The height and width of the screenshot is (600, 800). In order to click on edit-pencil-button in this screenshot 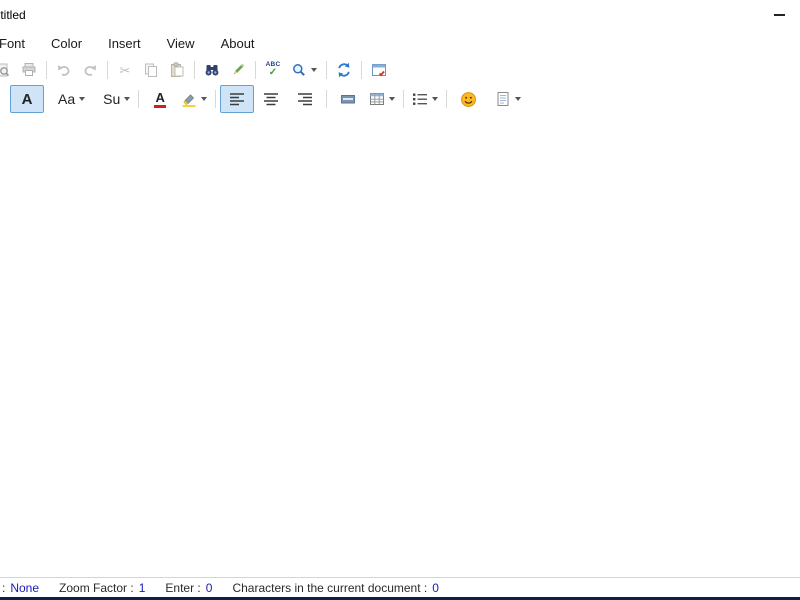, I will do `click(238, 70)`.